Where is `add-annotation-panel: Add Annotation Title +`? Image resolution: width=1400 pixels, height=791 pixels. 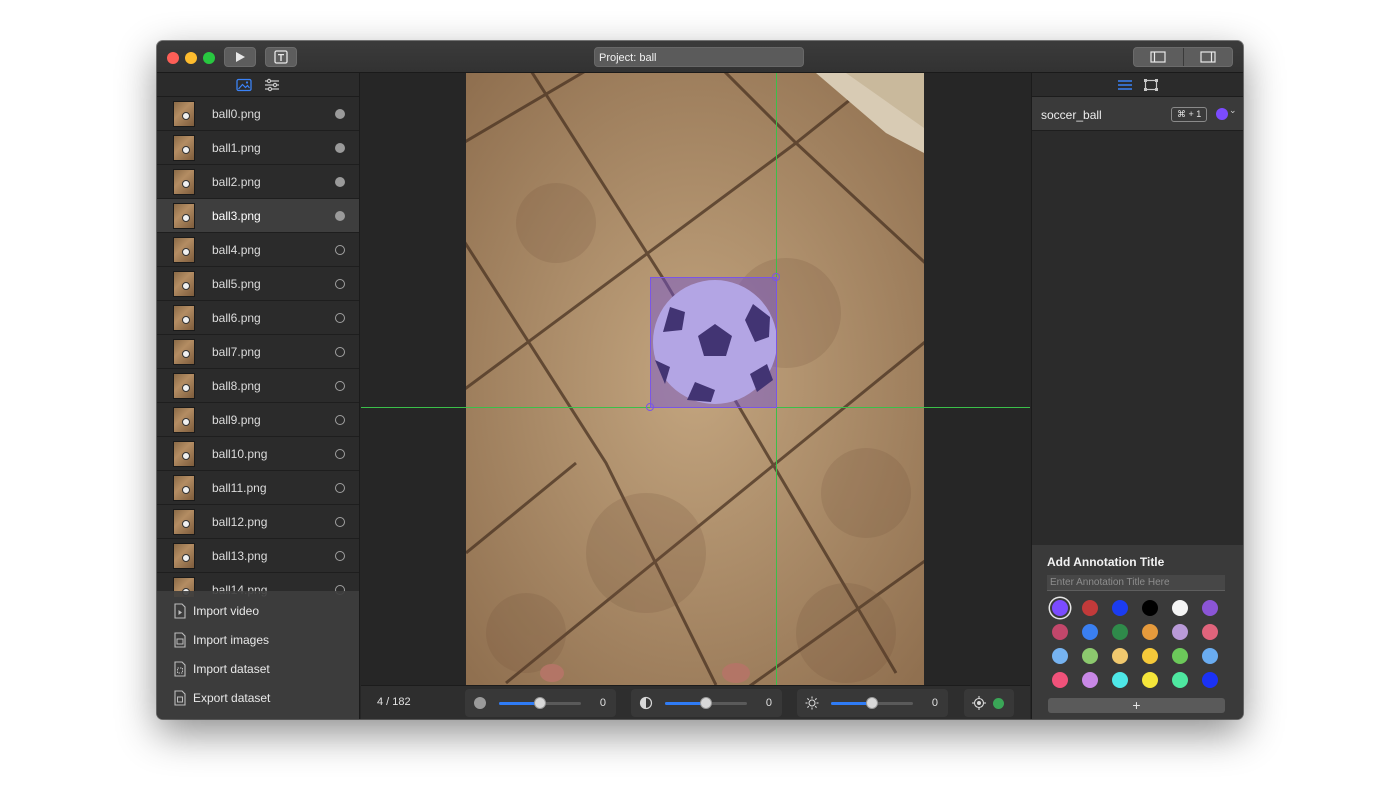
add-annotation-panel: Add Annotation Title + is located at coordinates (1137, 632).